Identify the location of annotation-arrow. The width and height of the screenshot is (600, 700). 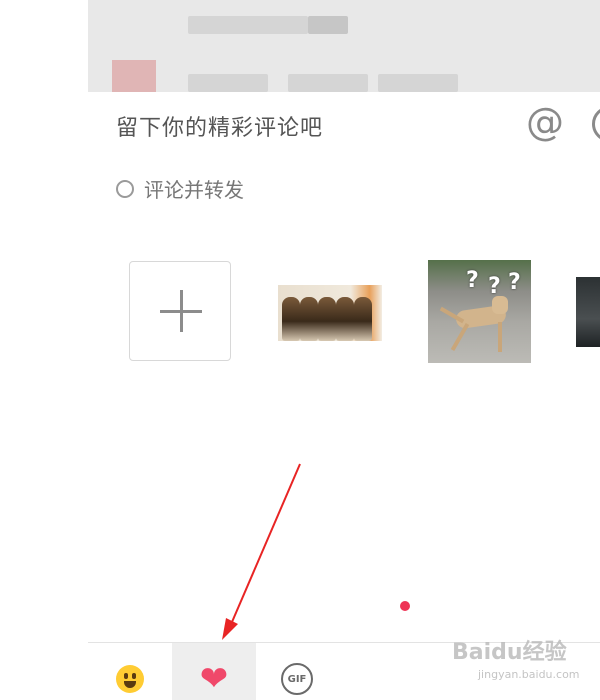
(261, 551).